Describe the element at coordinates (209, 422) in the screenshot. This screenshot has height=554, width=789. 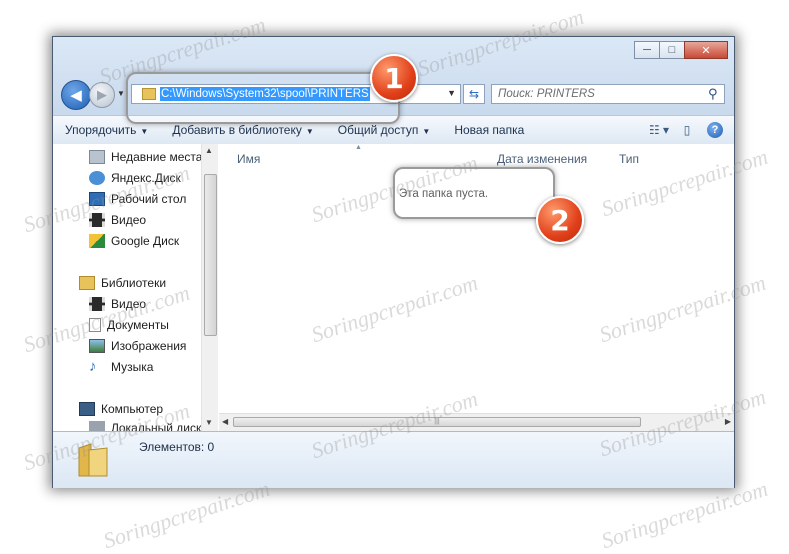
I see `scroll-down-icon: ▼` at that location.